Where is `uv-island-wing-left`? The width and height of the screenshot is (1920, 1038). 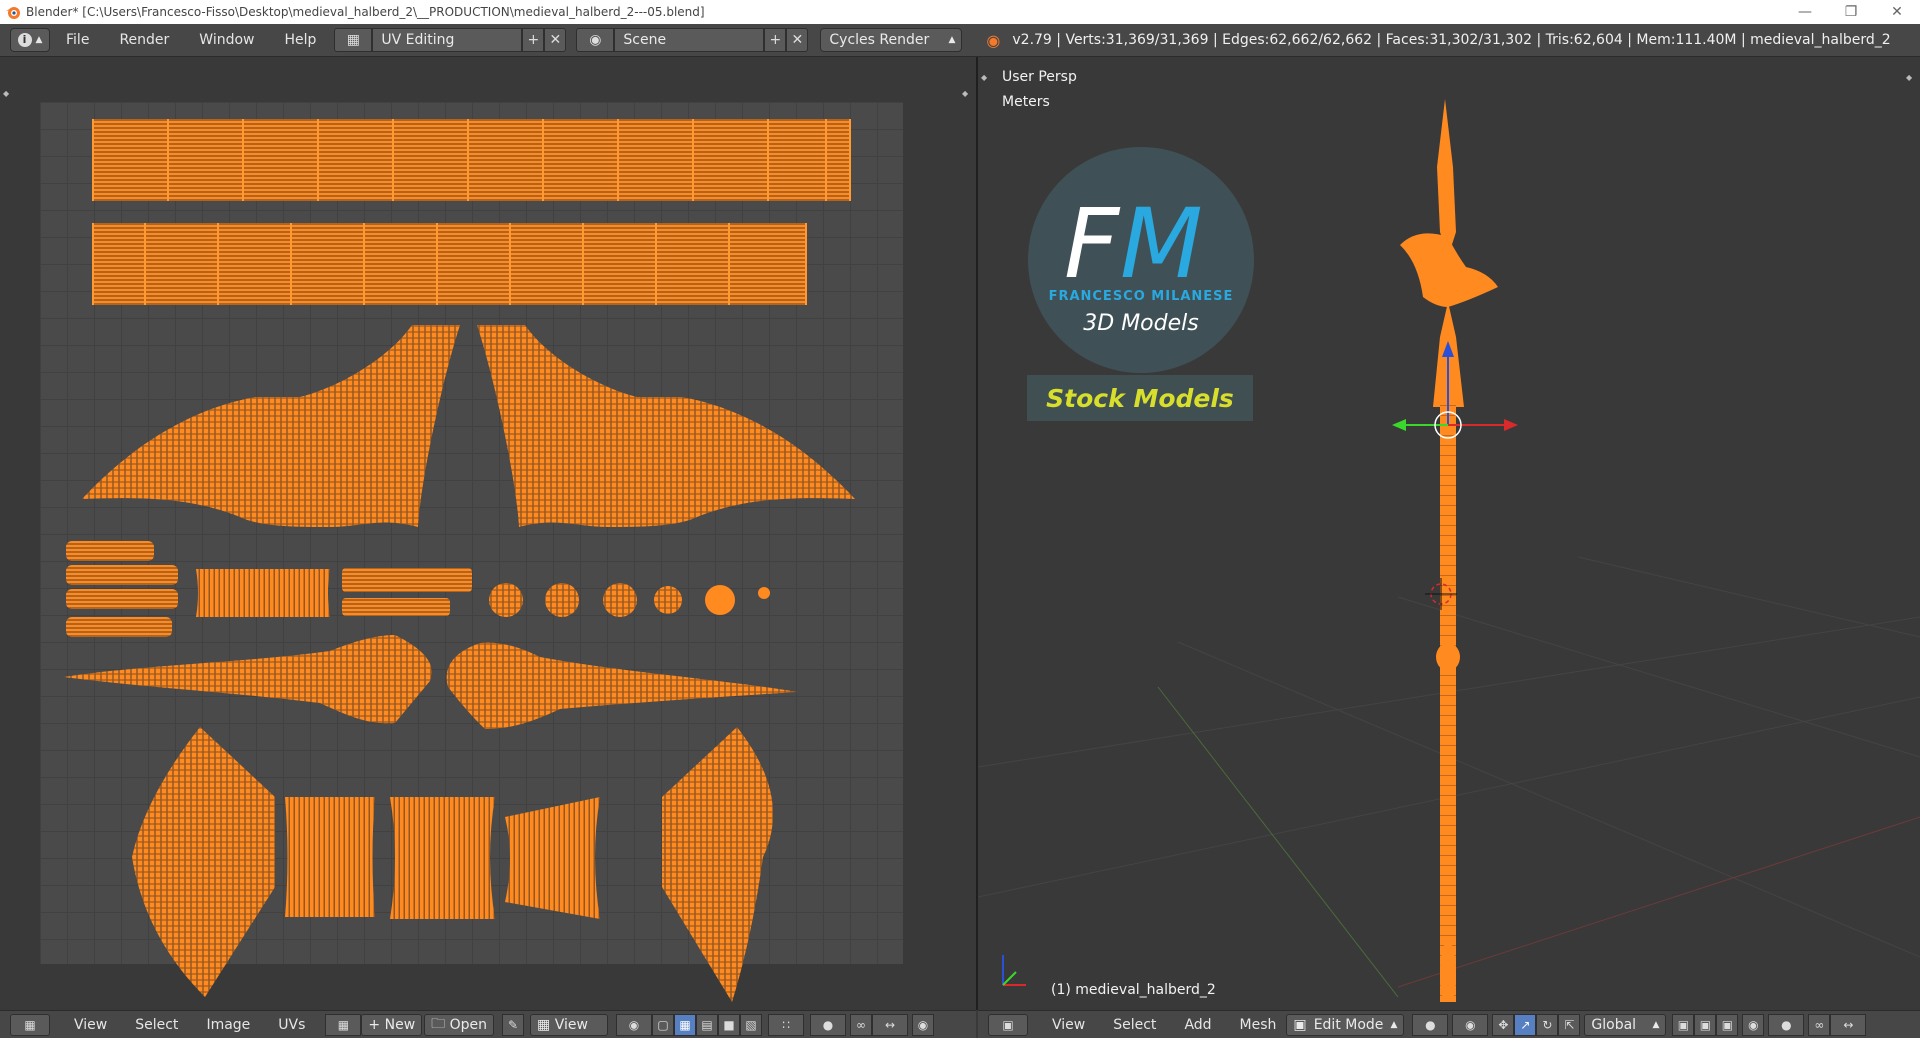
uv-island-wing-left is located at coordinates (271, 426).